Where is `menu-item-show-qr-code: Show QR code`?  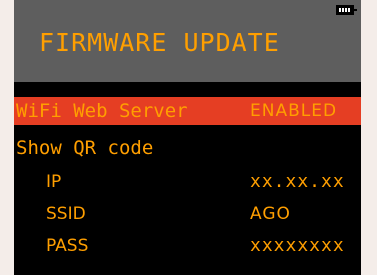
menu-item-show-qr-code: Show QR code is located at coordinates (187, 148).